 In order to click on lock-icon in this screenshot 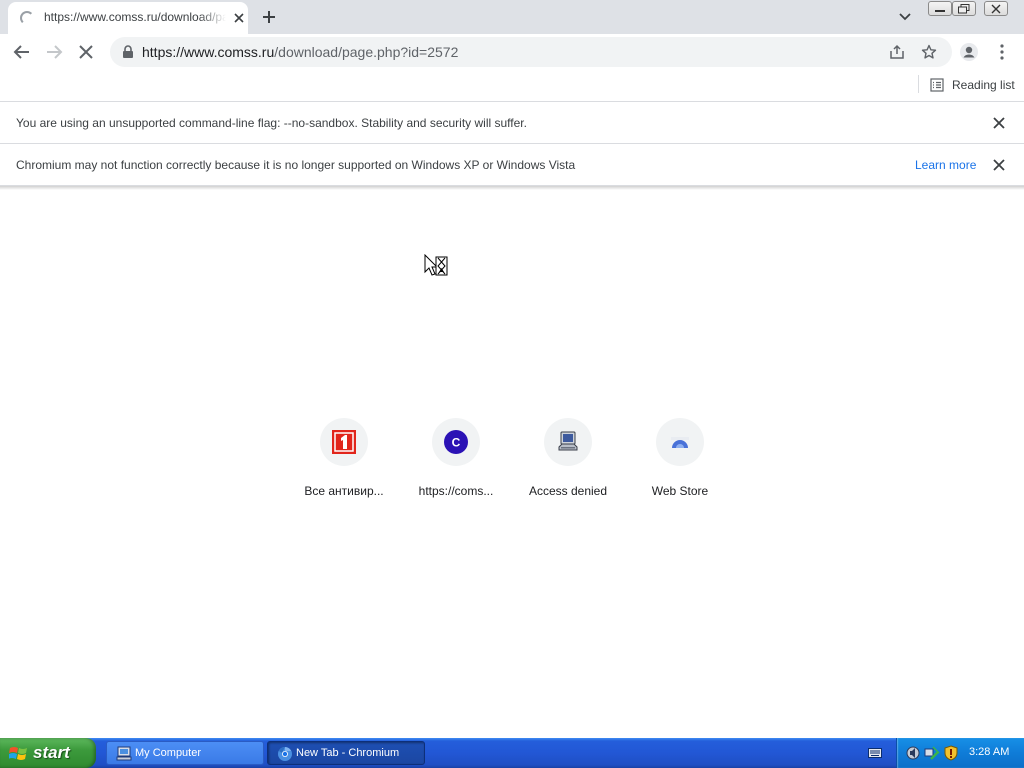, I will do `click(128, 52)`.